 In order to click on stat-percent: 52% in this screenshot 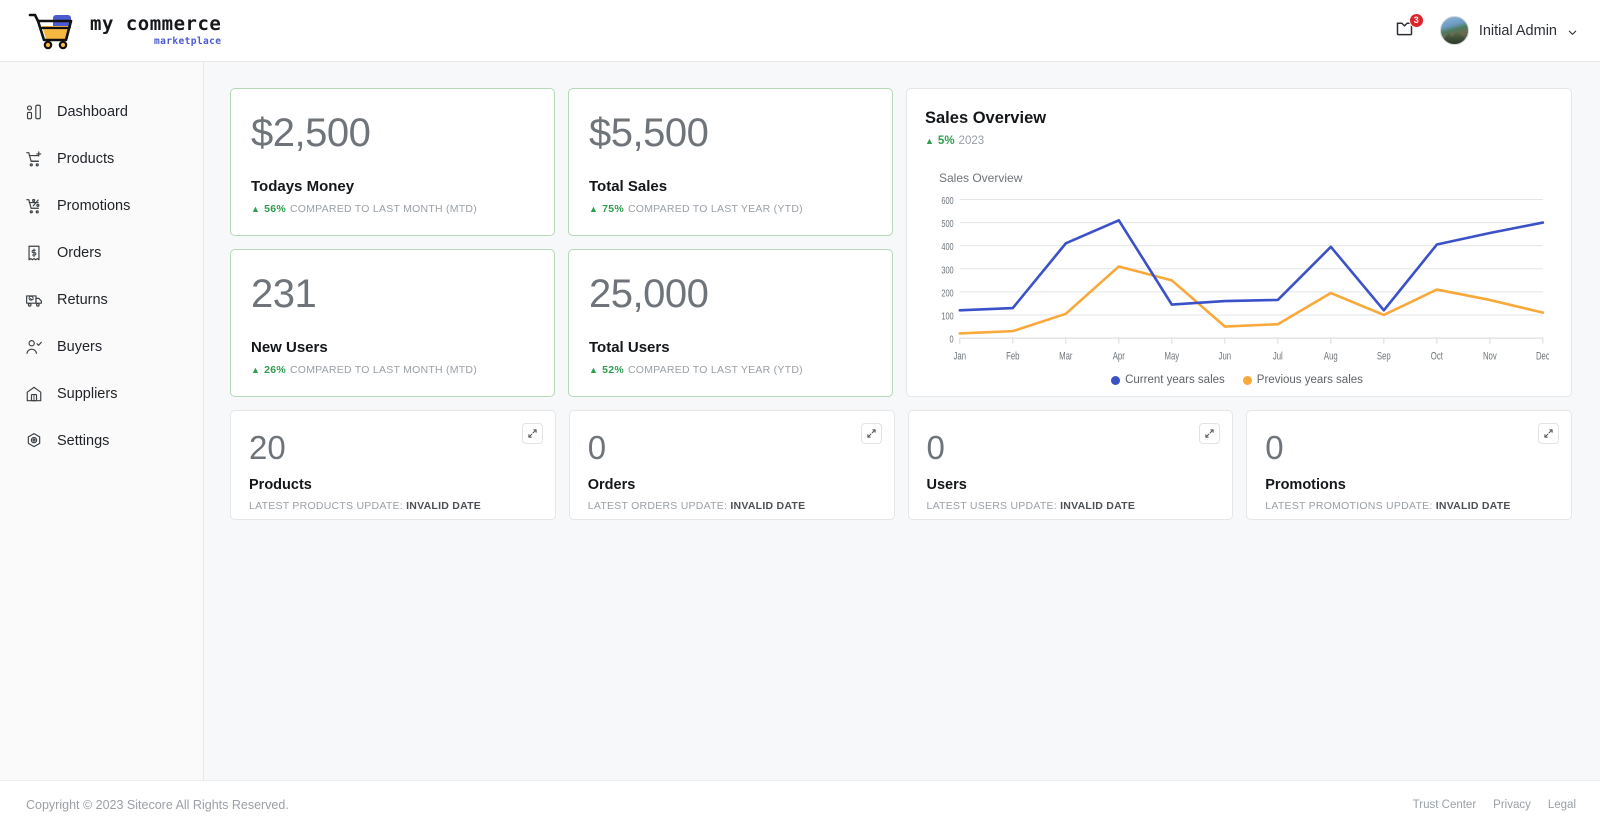, I will do `click(613, 370)`.